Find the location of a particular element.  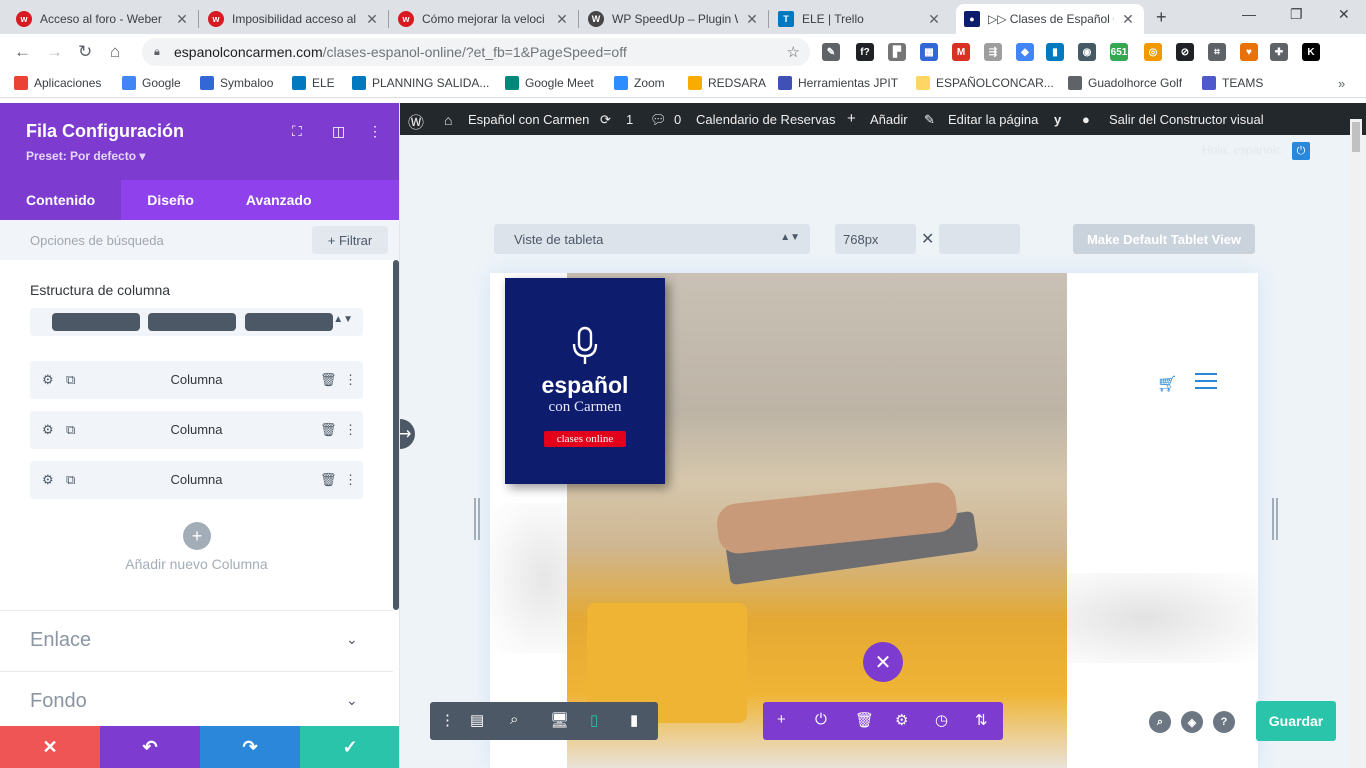

search-options-input: Opciones de búsqueda is located at coordinates (97, 240).